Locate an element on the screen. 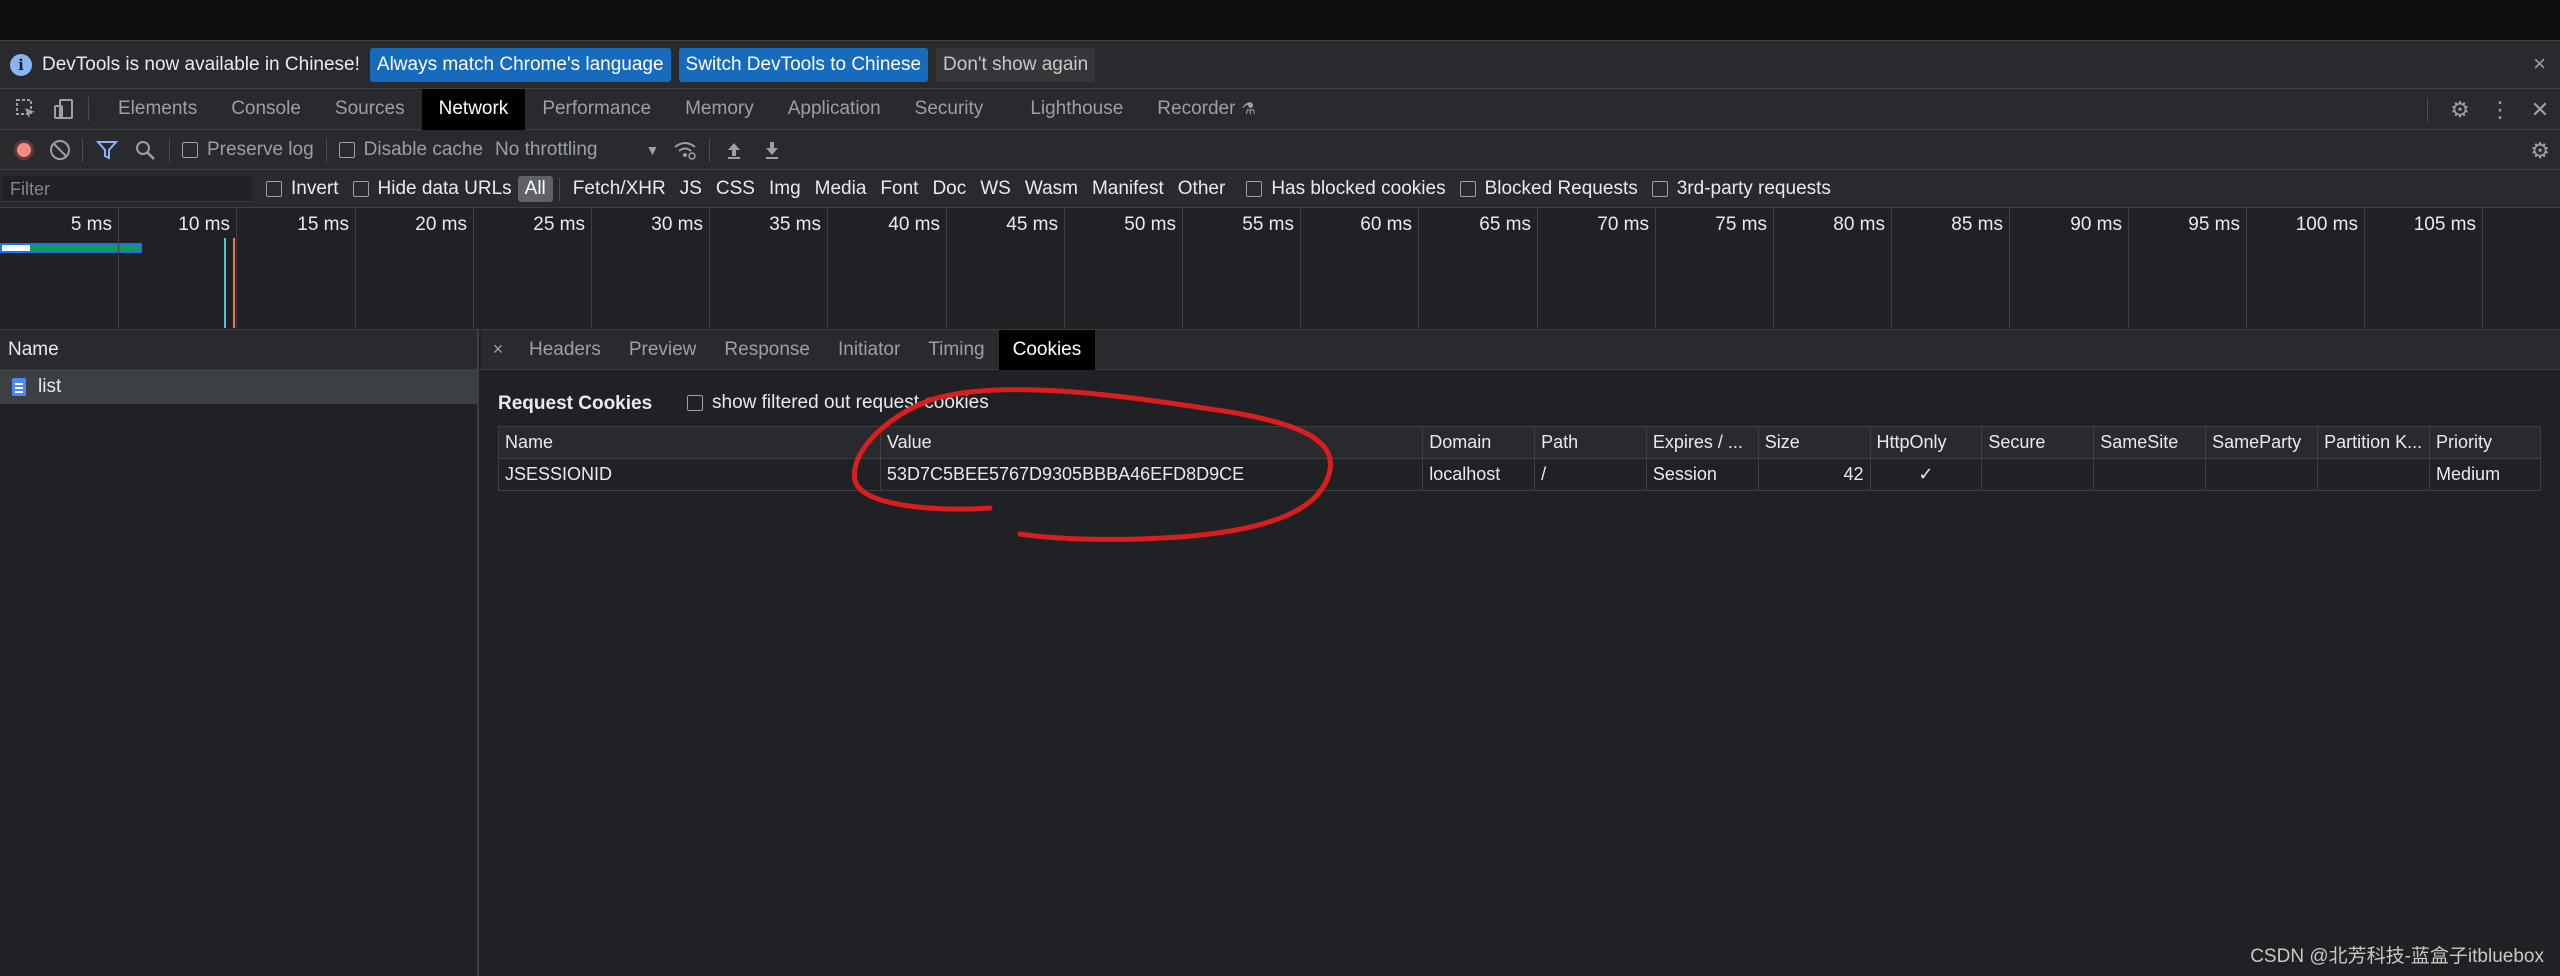 Image resolution: width=2560 pixels, height=976 pixels. cookie-expires: Session is located at coordinates (1702, 474).